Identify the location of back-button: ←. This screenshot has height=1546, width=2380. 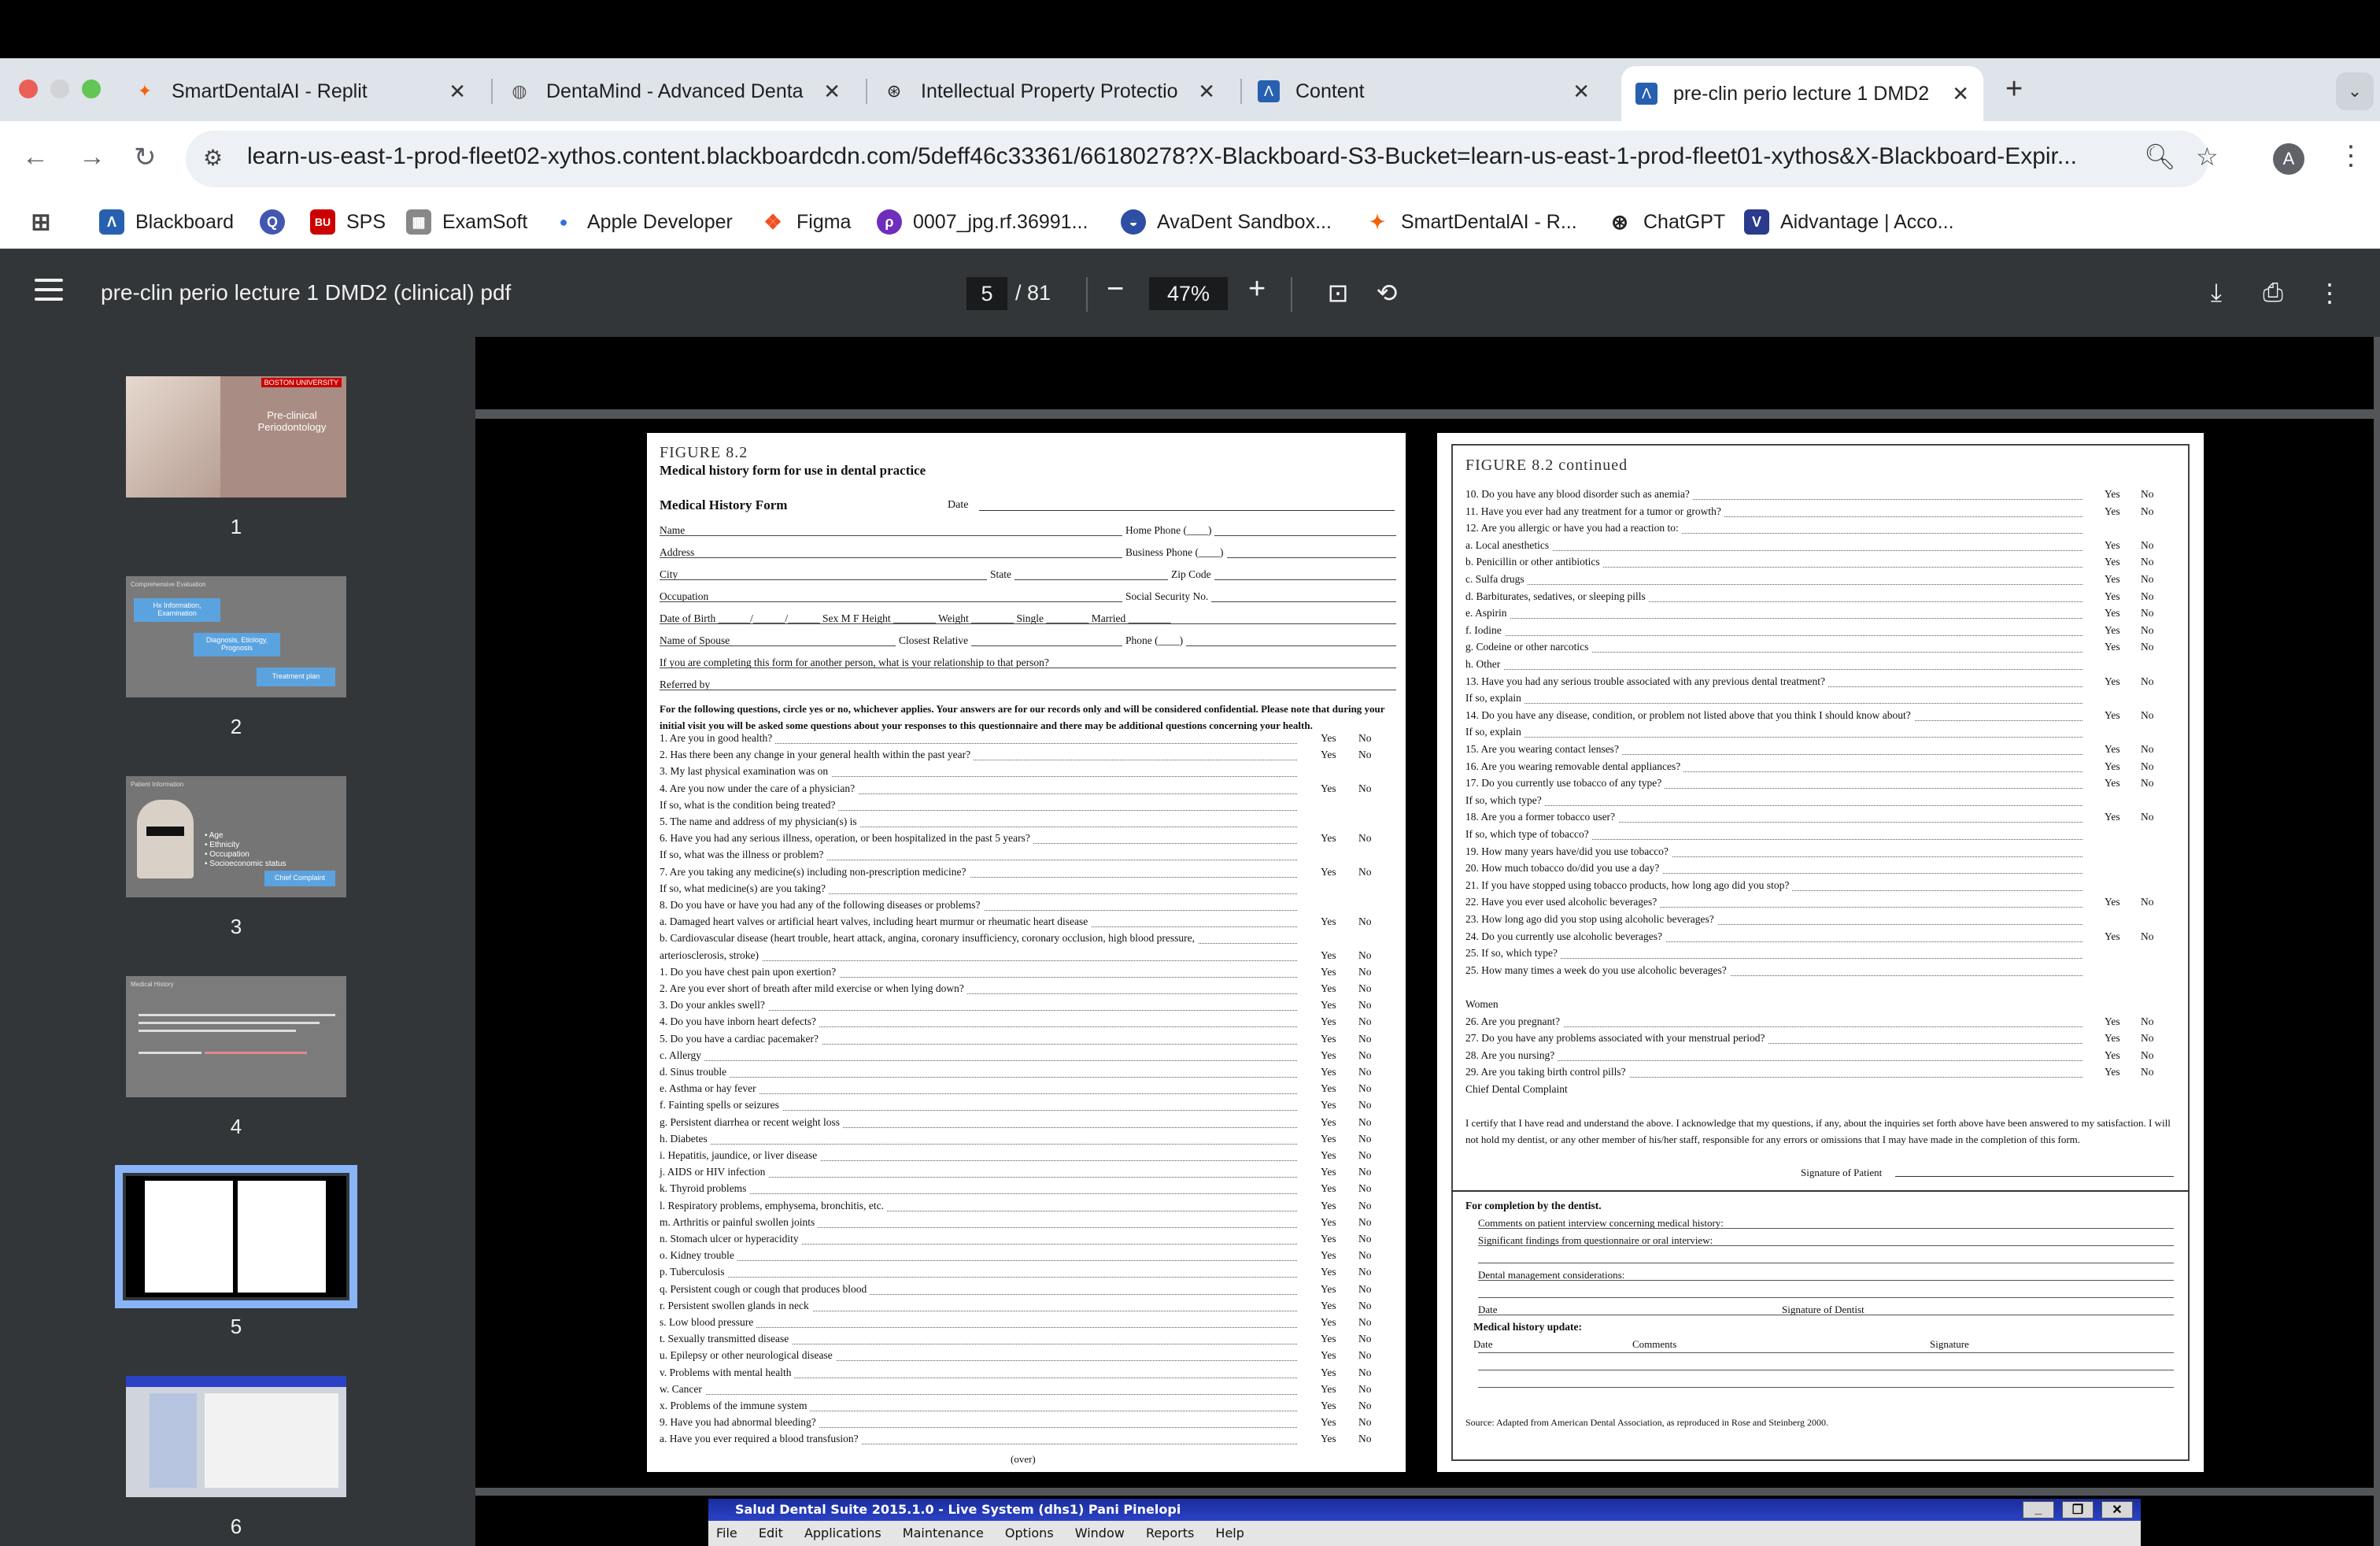
(35, 157).